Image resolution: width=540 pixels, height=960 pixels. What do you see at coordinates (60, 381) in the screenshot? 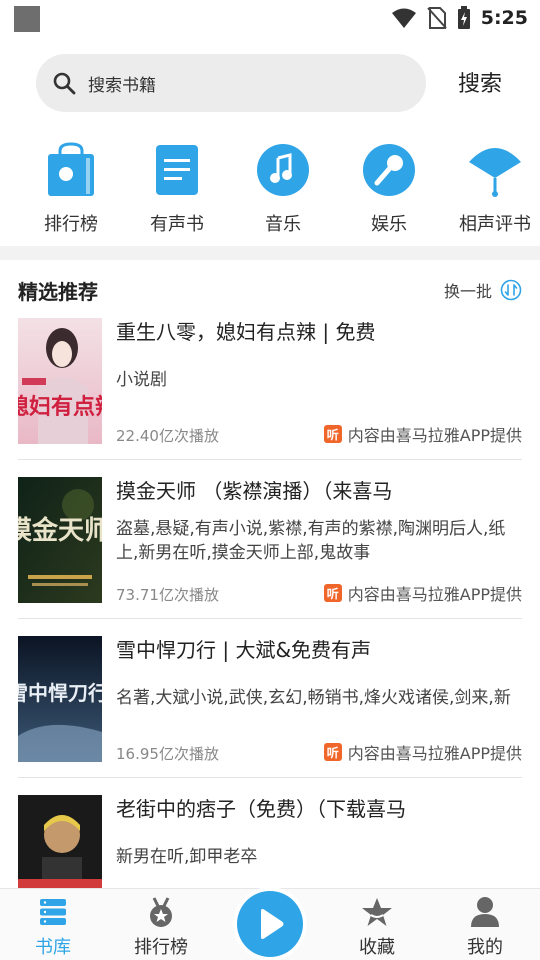
I see `book-cover: 媳妇有点辣` at bounding box center [60, 381].